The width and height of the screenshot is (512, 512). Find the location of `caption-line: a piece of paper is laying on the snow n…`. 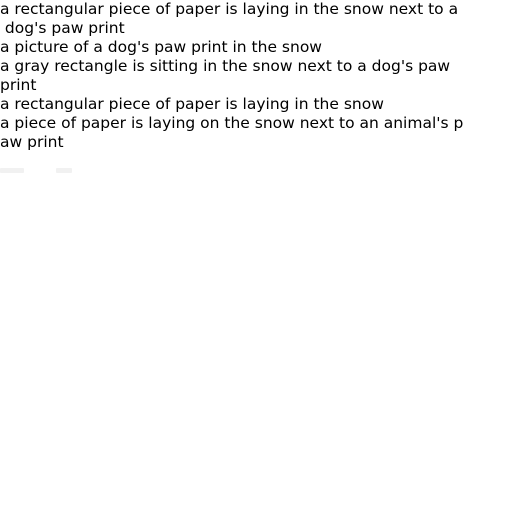

caption-line: a piece of paper is laying on the snow n… is located at coordinates (232, 123).